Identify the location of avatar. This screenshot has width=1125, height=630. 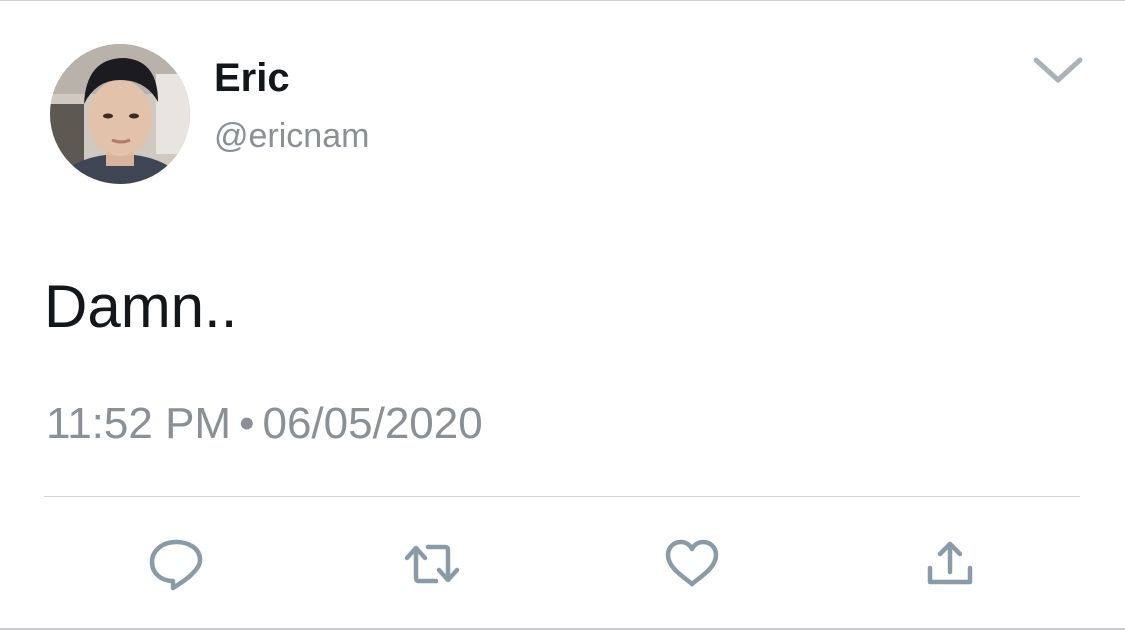
(120, 114).